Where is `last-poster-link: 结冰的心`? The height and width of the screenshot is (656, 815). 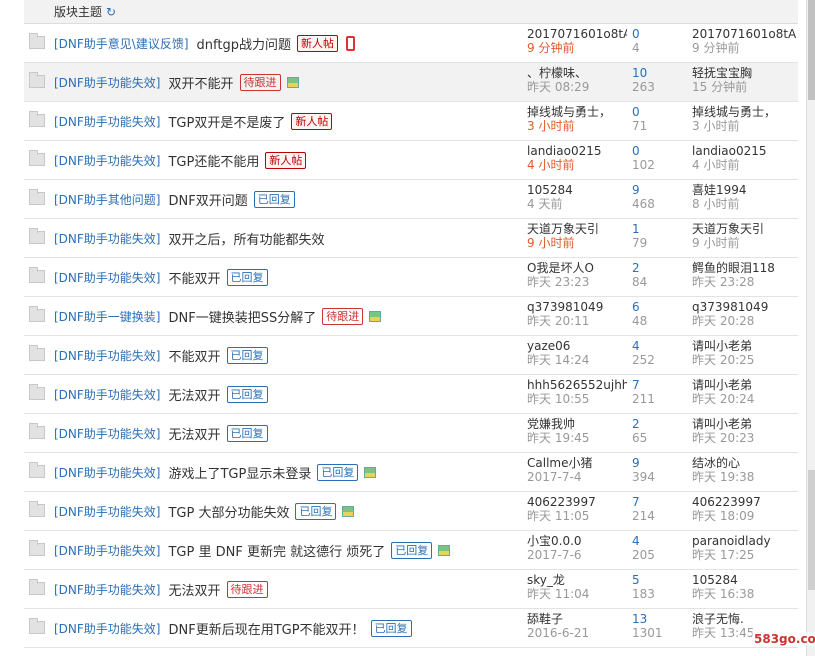
last-poster-link: 结冰的心 is located at coordinates (744, 463).